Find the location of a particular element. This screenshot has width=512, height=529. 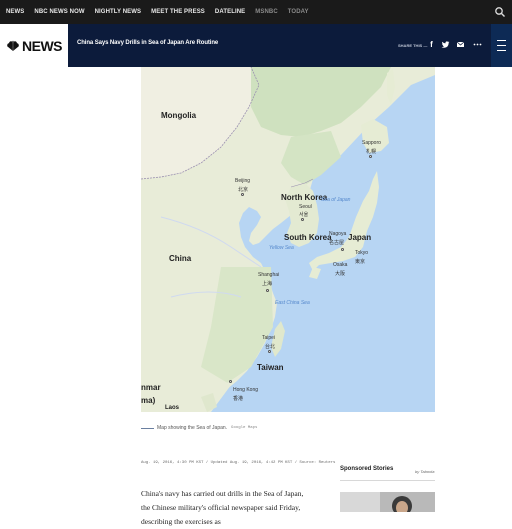

map-marker-seoul is located at coordinates (302, 219).